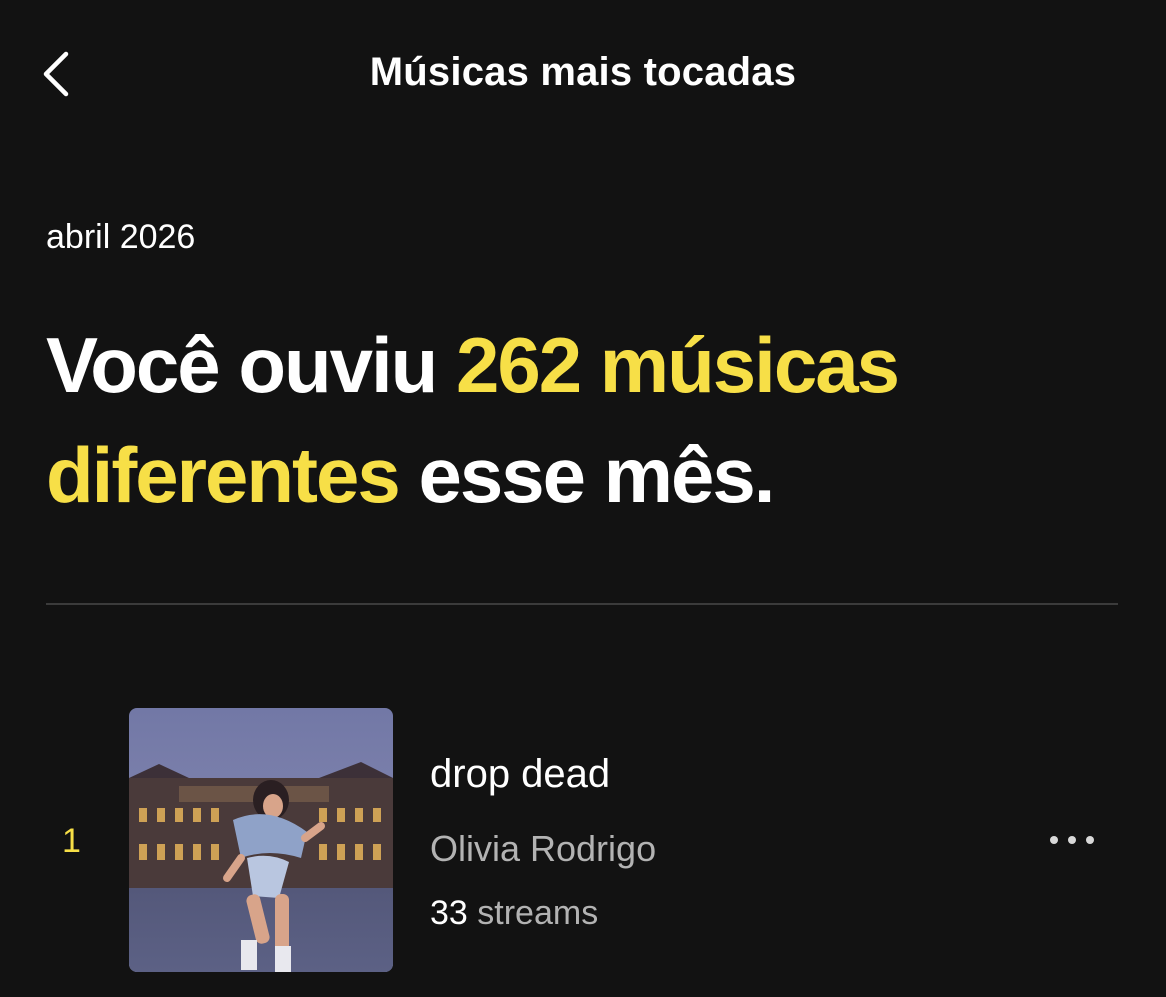  I want to click on more-options-button, so click(1072, 840).